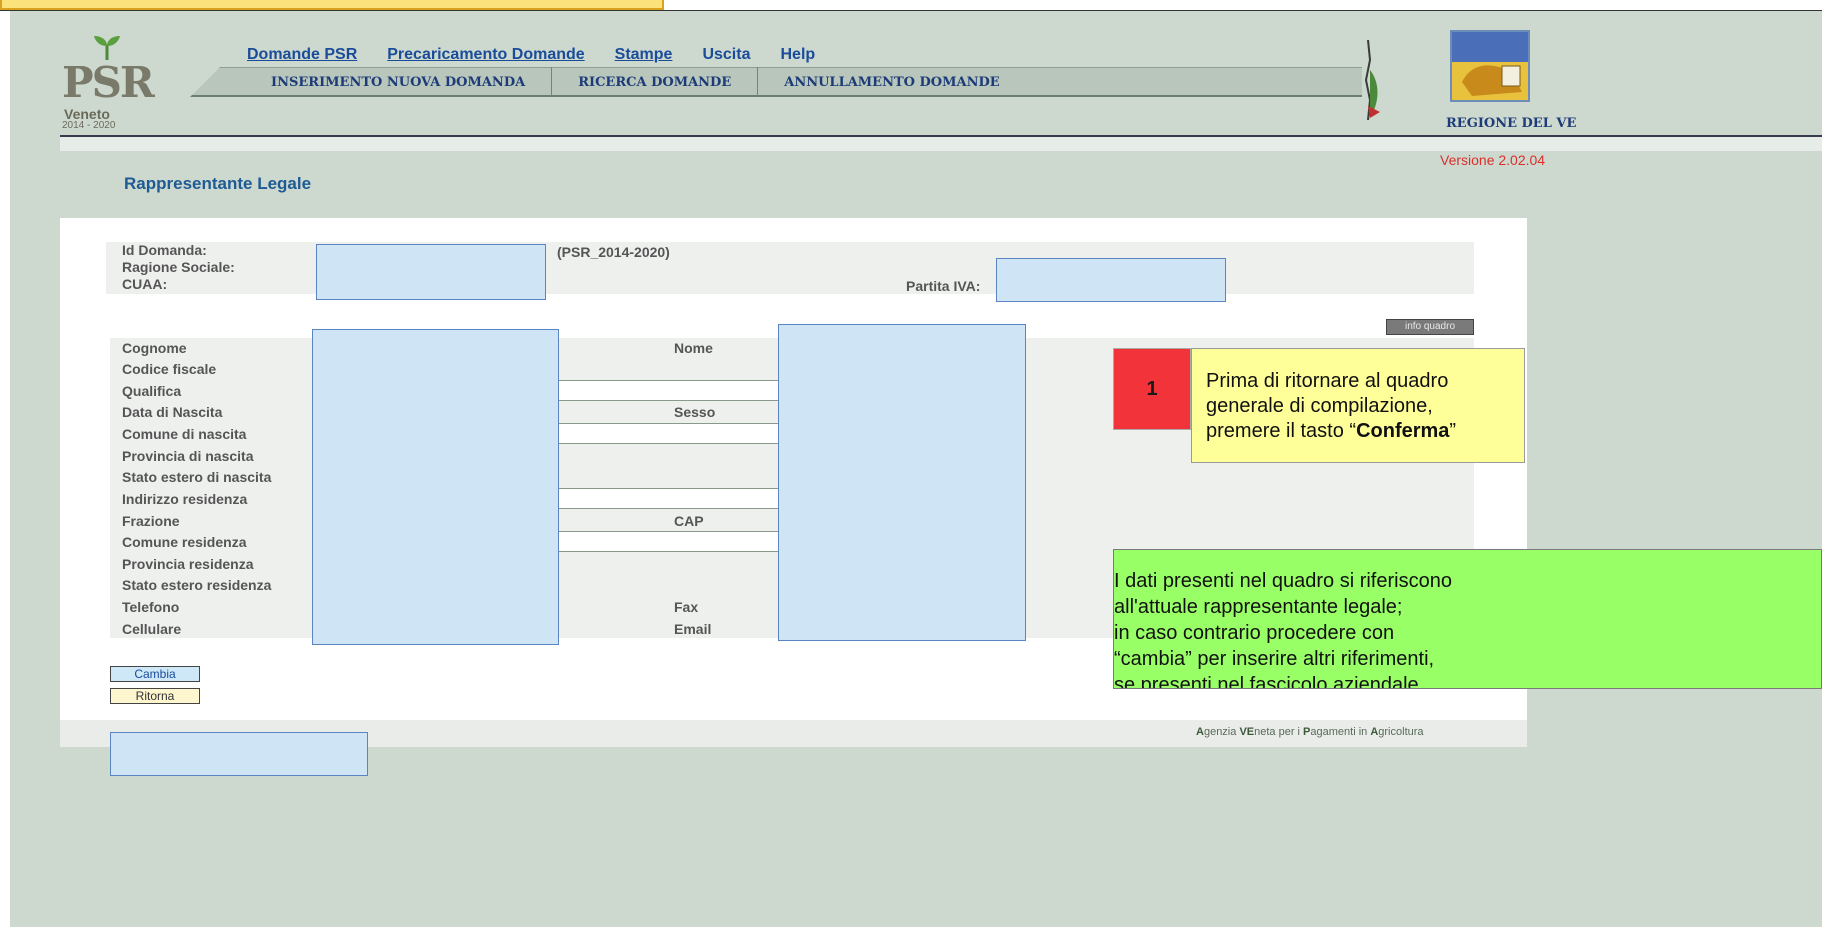 This screenshot has width=1822, height=927. Describe the element at coordinates (332, 5) in the screenshot. I see `top-highlight-strip` at that location.